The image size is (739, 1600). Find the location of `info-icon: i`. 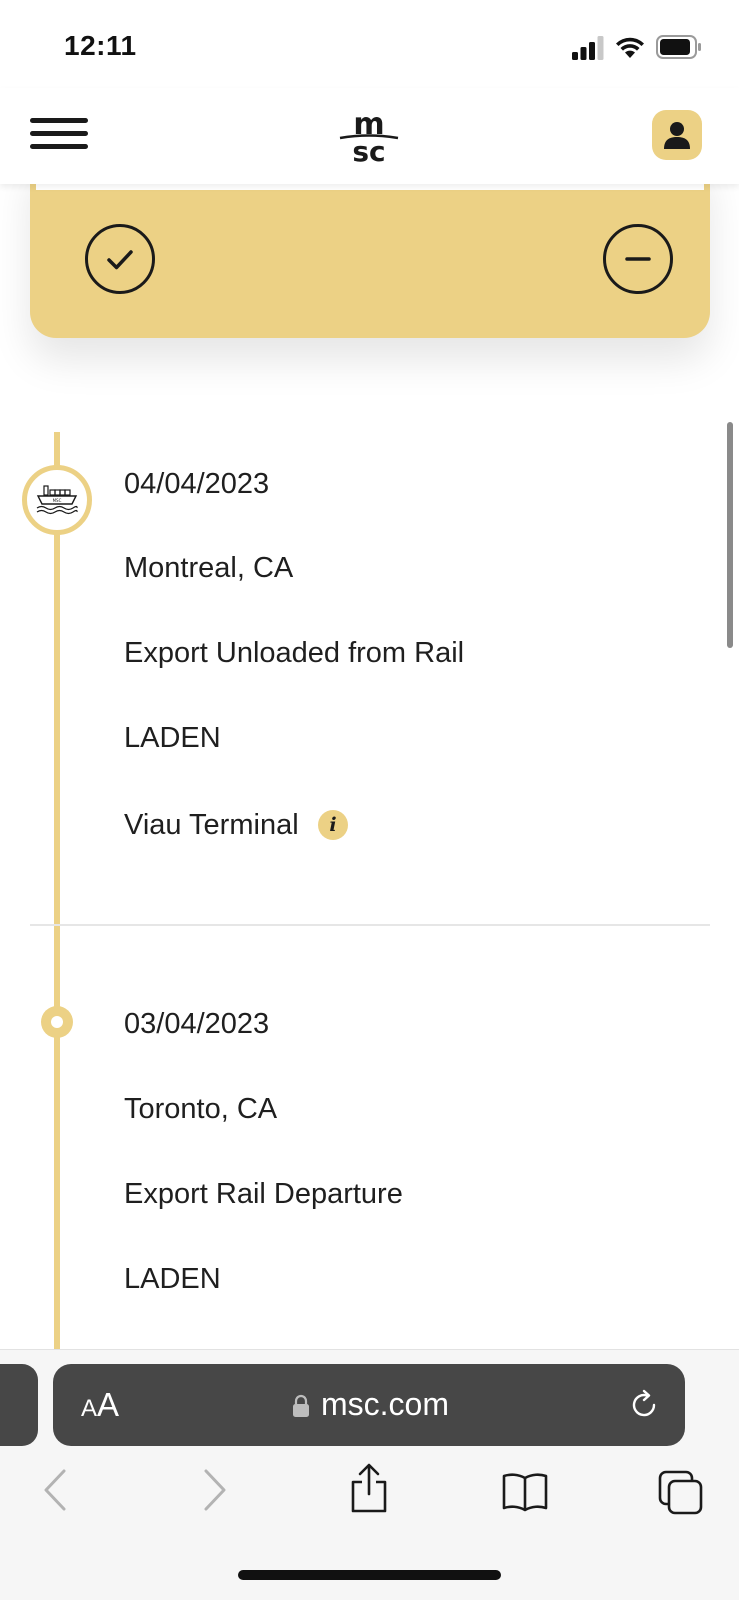

info-icon: i is located at coordinates (333, 825).